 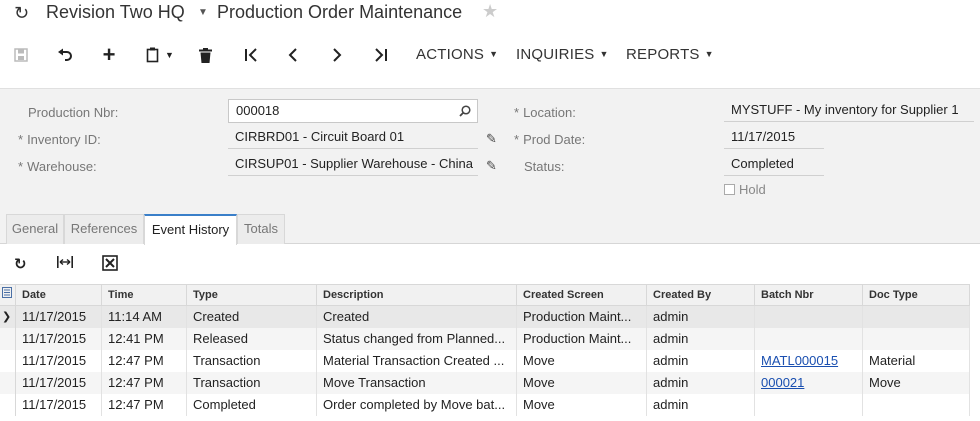 What do you see at coordinates (251, 55) in the screenshot?
I see `first-record-icon` at bounding box center [251, 55].